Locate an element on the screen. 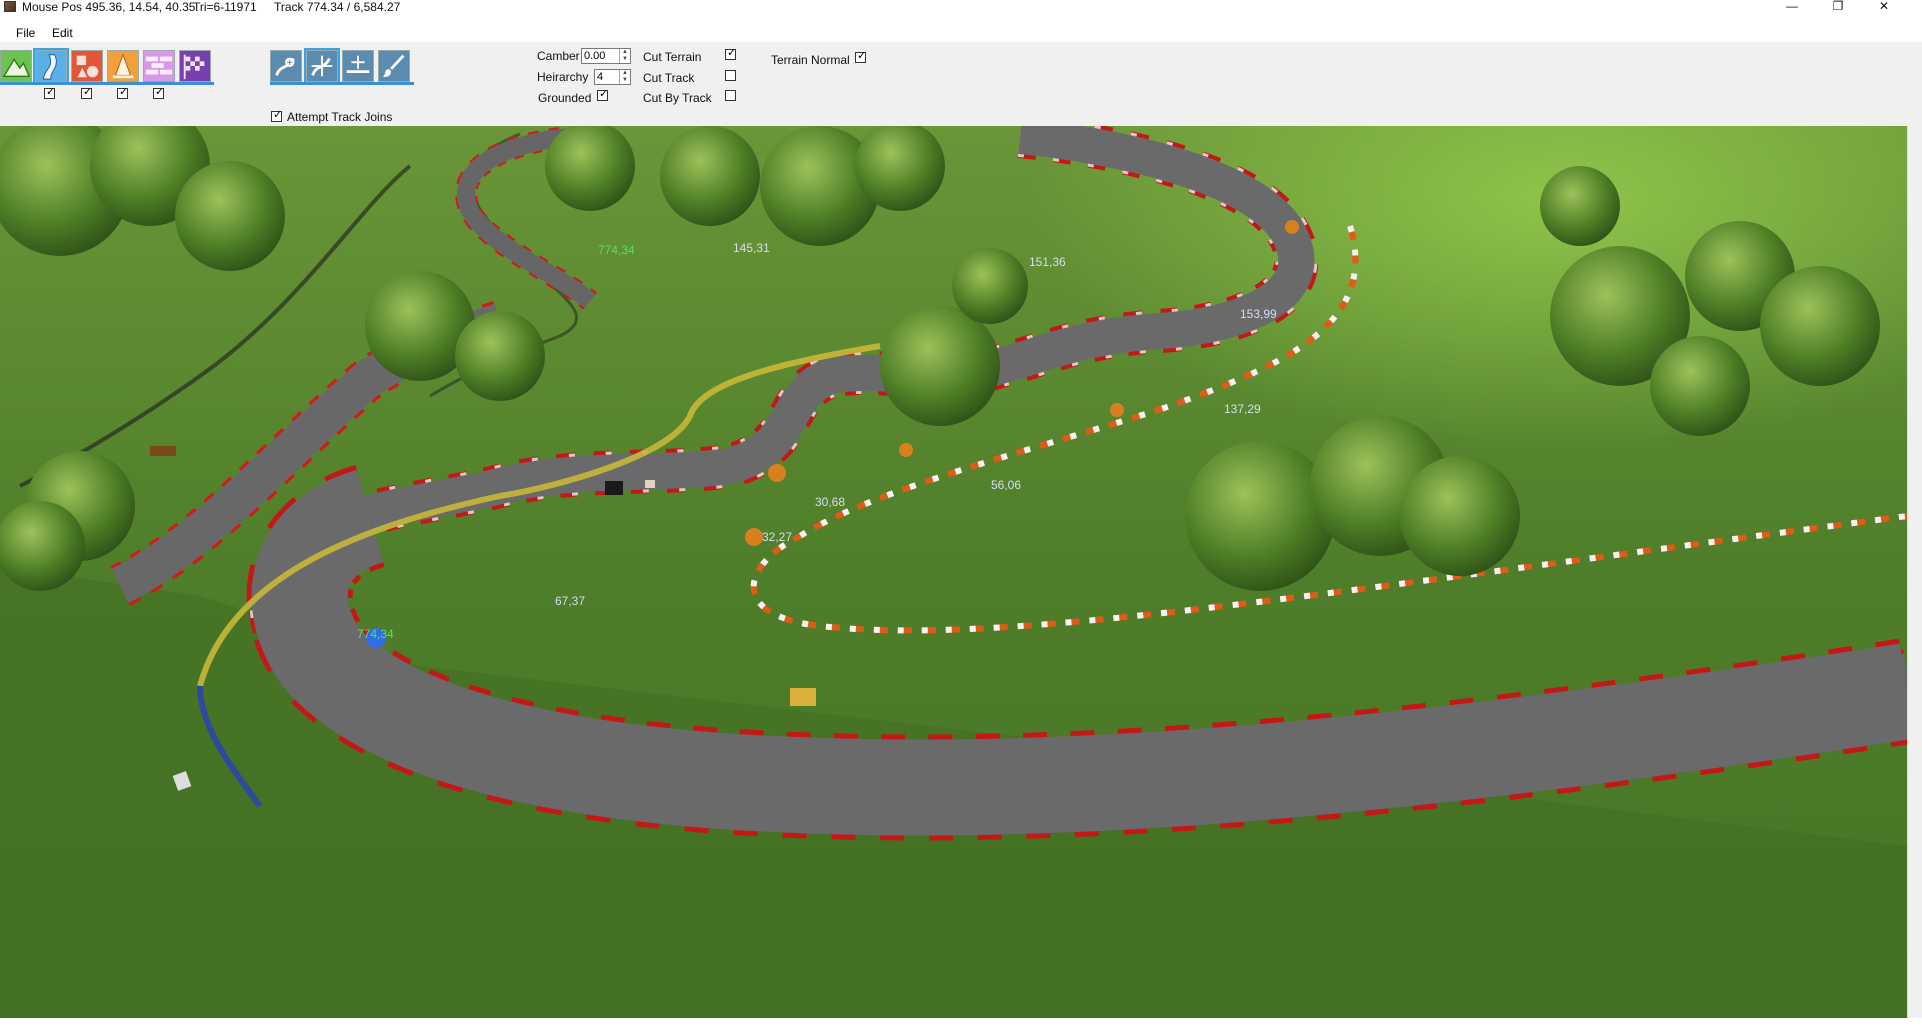 The height and width of the screenshot is (1036, 1922). distance-marker: 30,68 is located at coordinates (830, 502).